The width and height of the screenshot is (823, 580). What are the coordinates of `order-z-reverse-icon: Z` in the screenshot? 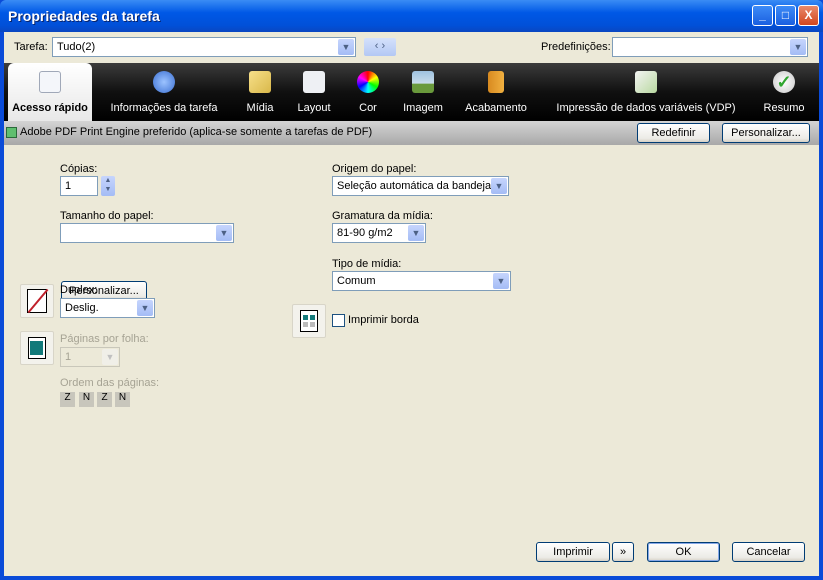 It's located at (104, 399).